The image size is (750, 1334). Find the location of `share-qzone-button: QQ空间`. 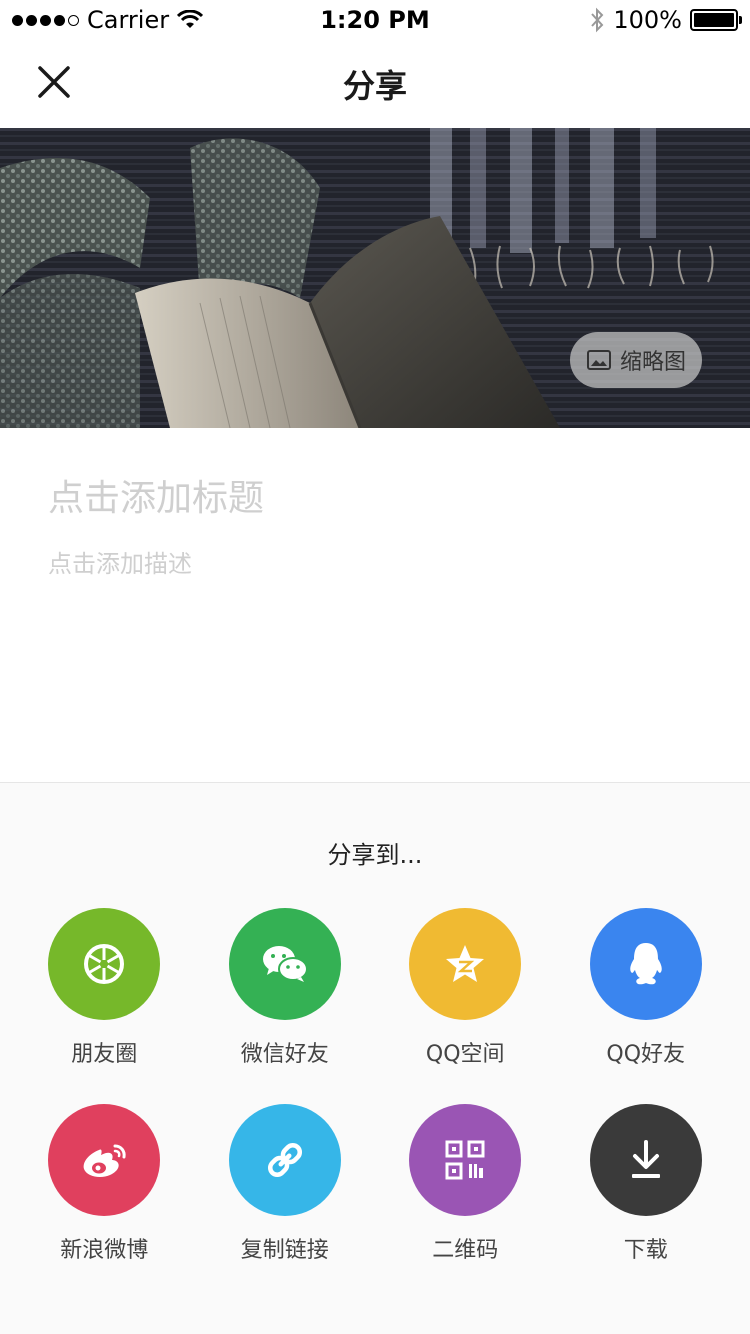

share-qzone-button: QQ空间 is located at coordinates (465, 988).